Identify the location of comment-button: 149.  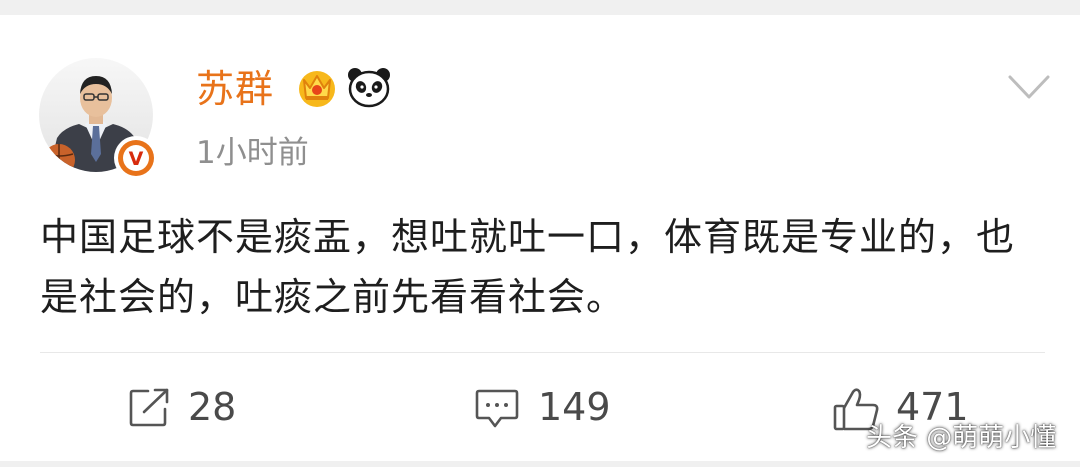
(559, 407).